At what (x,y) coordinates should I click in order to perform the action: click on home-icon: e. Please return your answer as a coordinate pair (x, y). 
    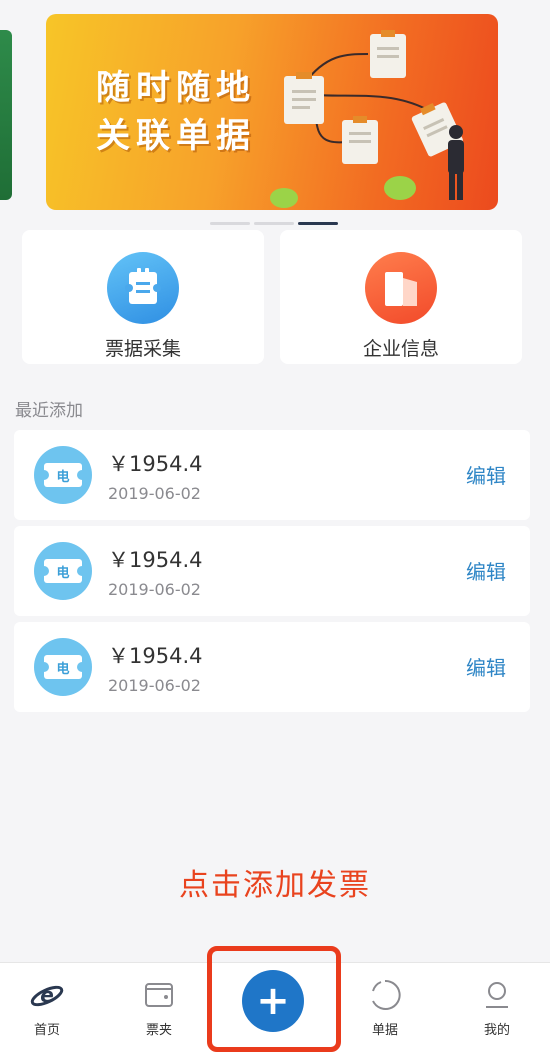
    Looking at the image, I should click on (47, 995).